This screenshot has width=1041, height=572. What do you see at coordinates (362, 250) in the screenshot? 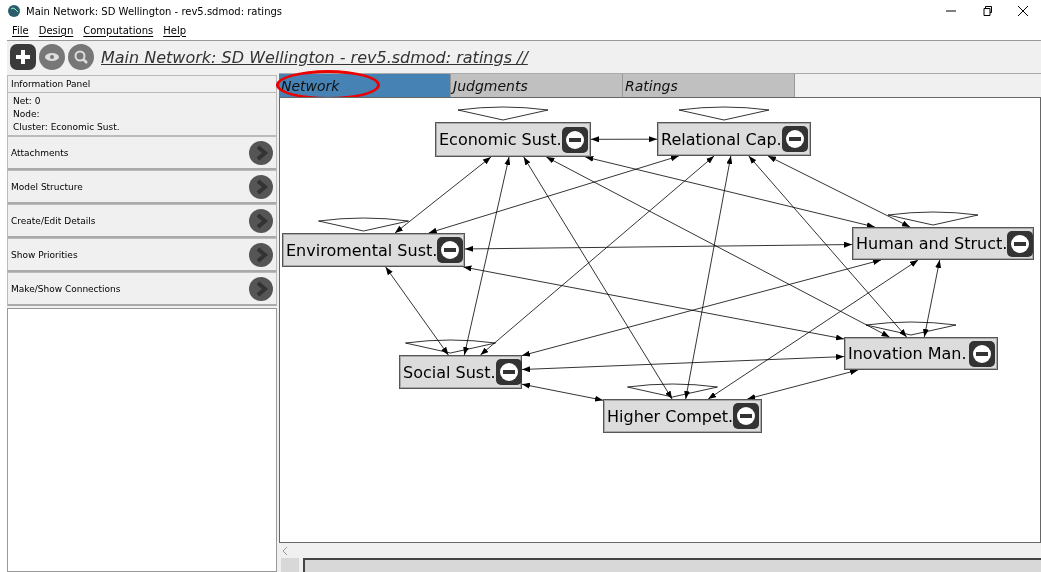
I see `node-label: Enviromental Sust.` at bounding box center [362, 250].